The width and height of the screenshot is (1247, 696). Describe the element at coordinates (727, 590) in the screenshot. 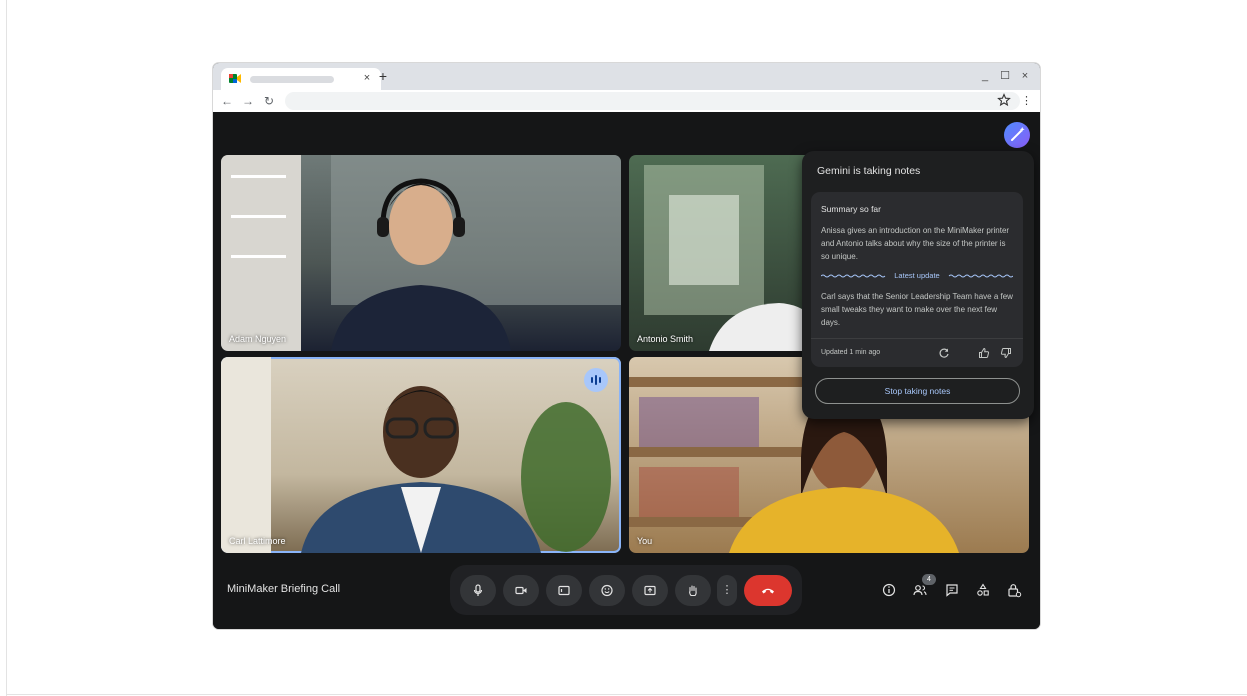

I see `more-options-button: ⋮` at that location.